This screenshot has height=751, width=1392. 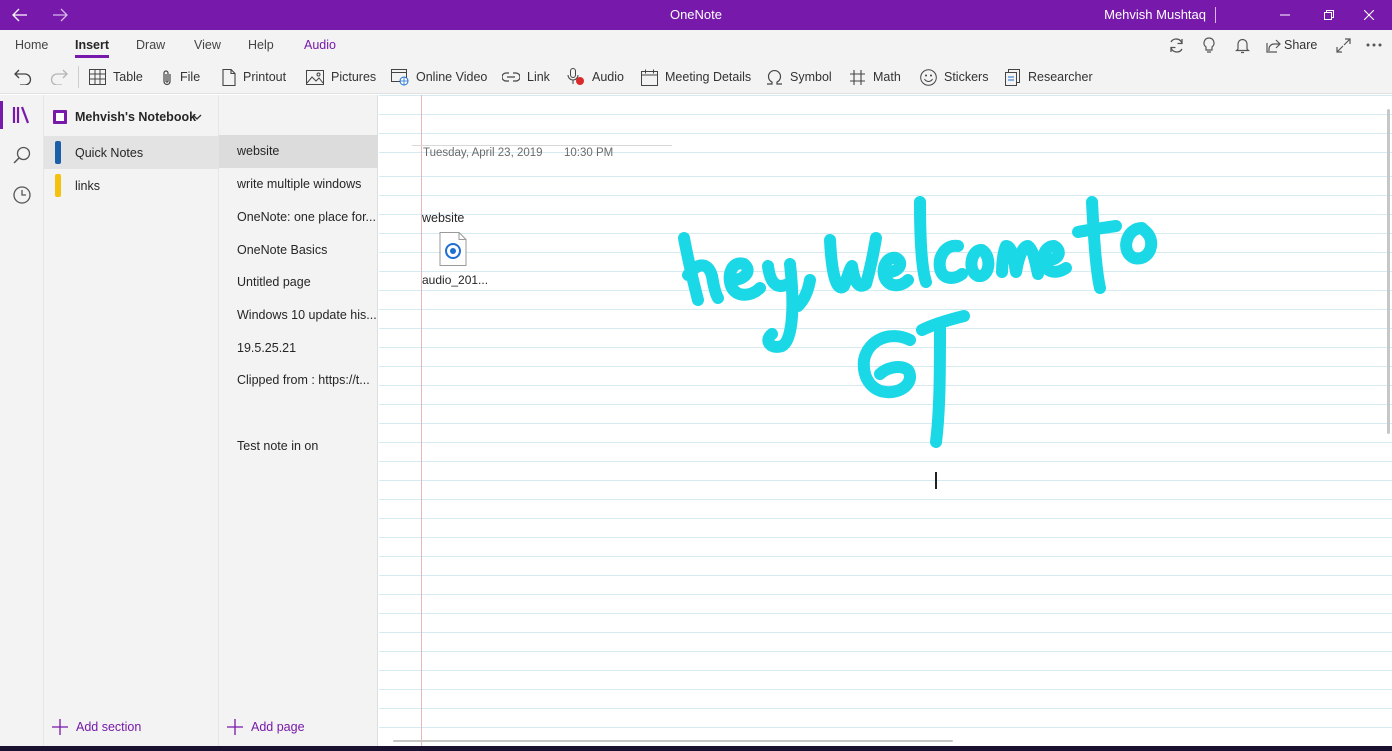 I want to click on sync-button, so click(x=1176, y=45).